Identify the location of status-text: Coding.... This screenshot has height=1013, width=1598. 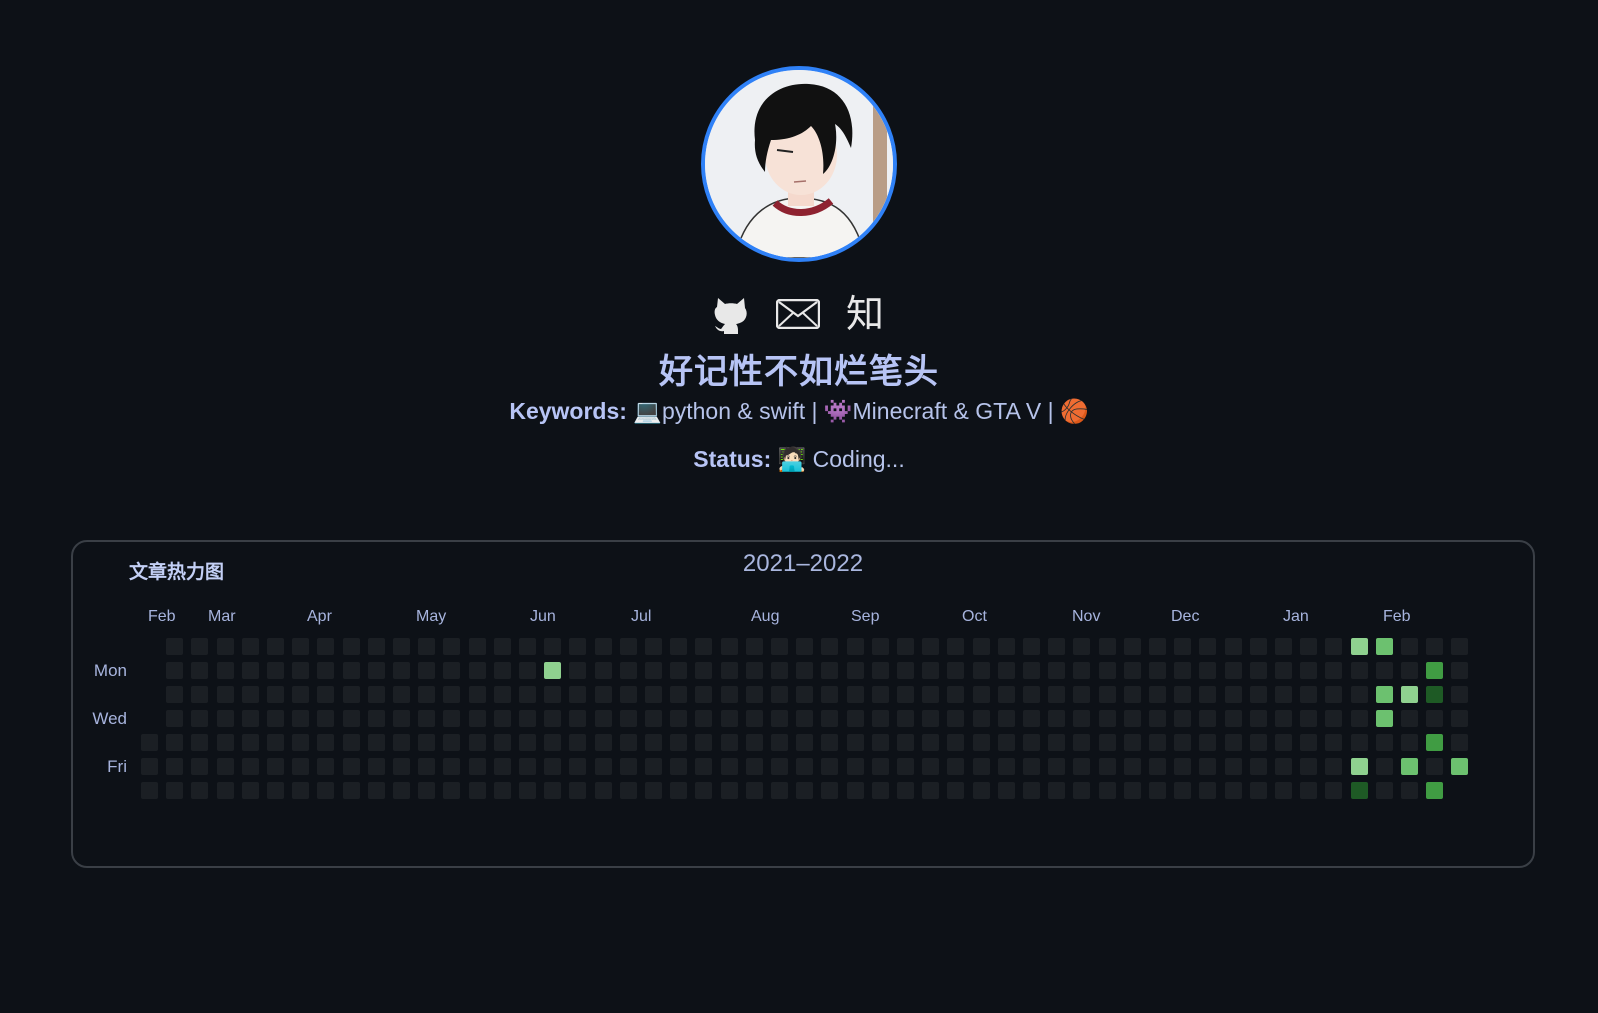
(858, 459).